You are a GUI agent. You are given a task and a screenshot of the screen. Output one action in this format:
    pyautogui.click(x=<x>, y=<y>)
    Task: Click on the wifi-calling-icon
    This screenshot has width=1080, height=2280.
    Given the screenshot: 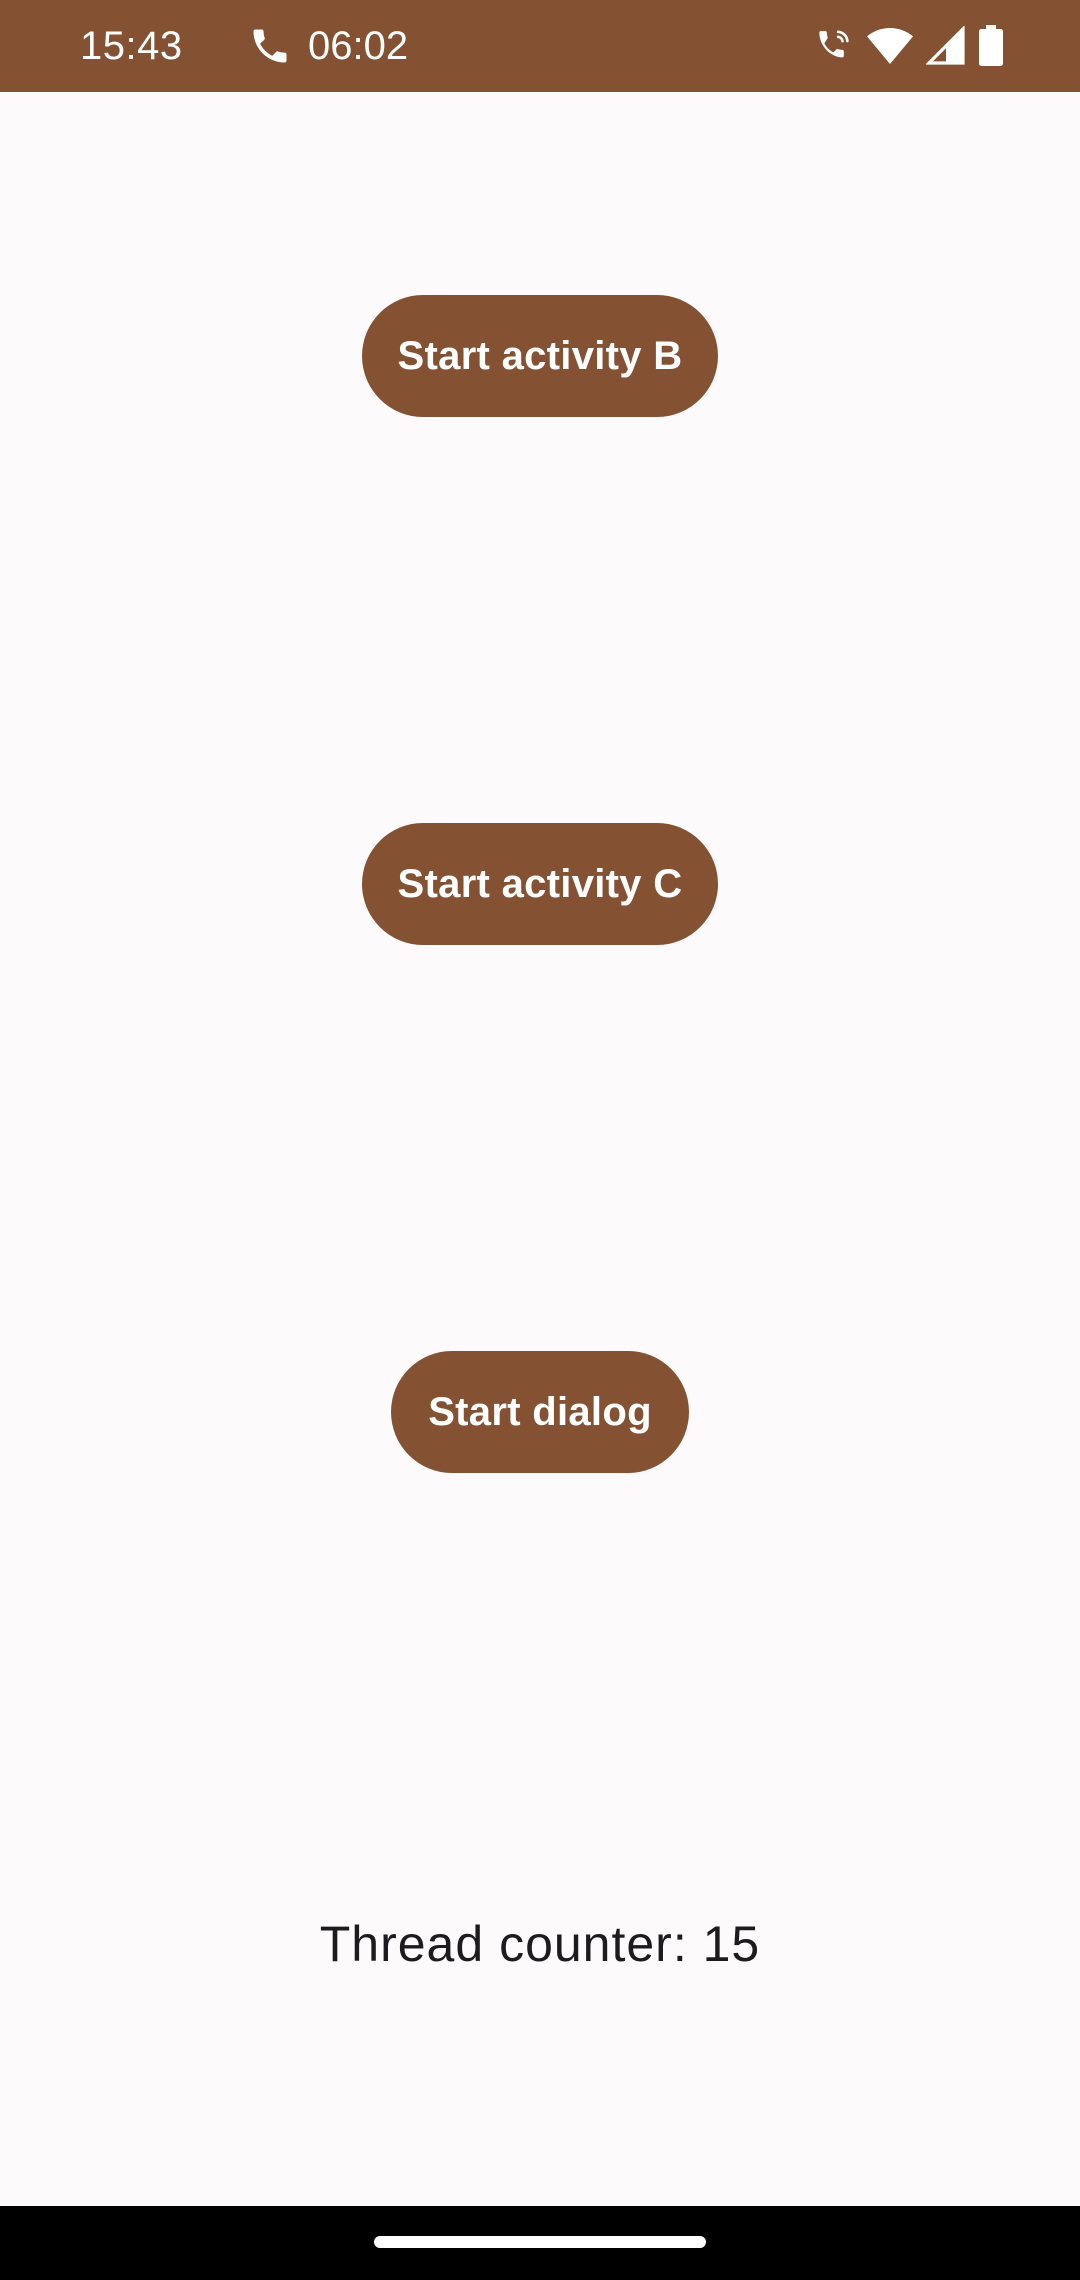 What is the action you would take?
    pyautogui.click(x=834, y=44)
    